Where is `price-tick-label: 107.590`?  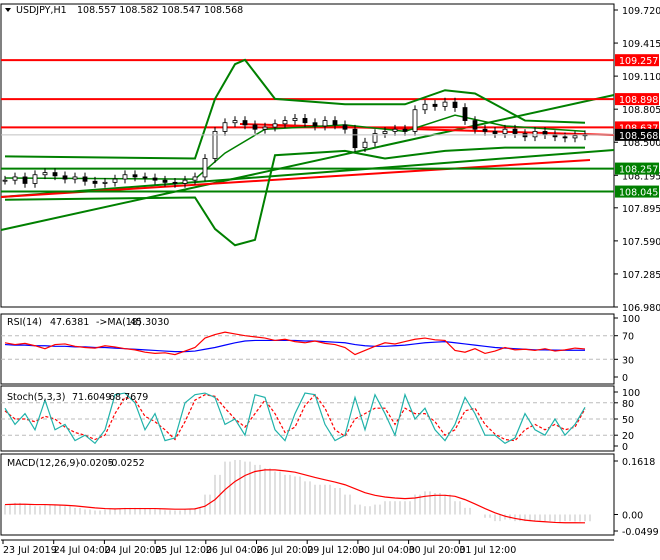
price-tick-label: 107.590 is located at coordinates (641, 242).